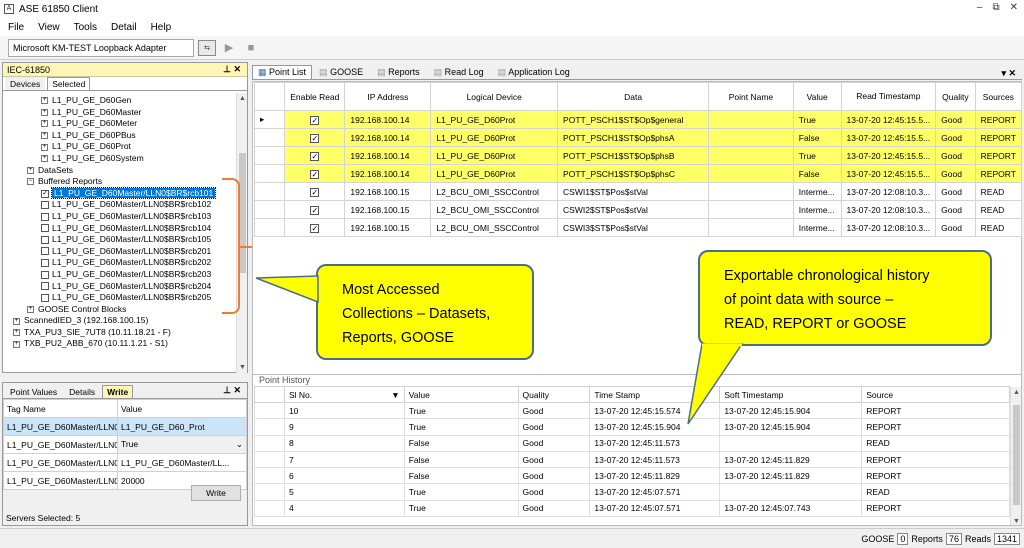  Describe the element at coordinates (751, 96) in the screenshot. I see `header-point-name: Point Name` at that location.